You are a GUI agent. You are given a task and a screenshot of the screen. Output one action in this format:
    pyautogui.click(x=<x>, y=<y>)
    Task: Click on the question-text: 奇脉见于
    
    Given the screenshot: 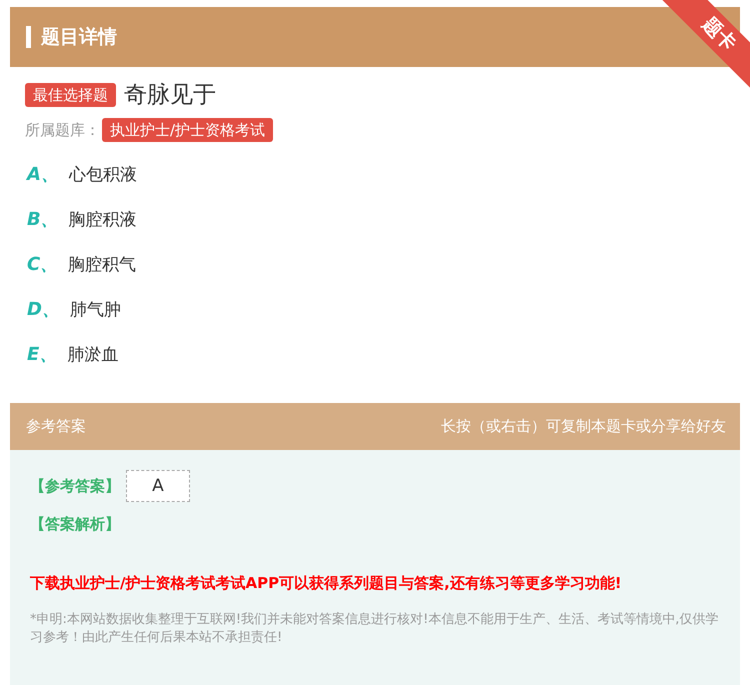 What is the action you would take?
    pyautogui.click(x=170, y=95)
    